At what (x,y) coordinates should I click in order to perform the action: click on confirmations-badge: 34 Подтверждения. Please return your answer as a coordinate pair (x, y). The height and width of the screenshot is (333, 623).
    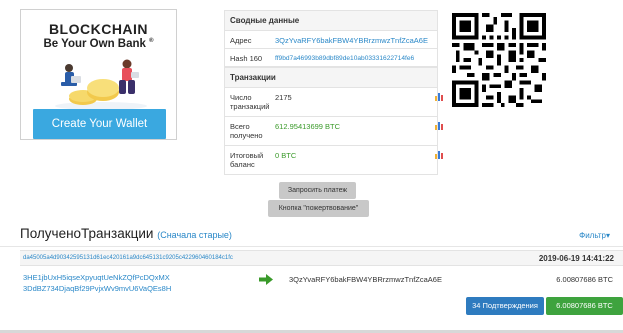
    Looking at the image, I should click on (505, 306).